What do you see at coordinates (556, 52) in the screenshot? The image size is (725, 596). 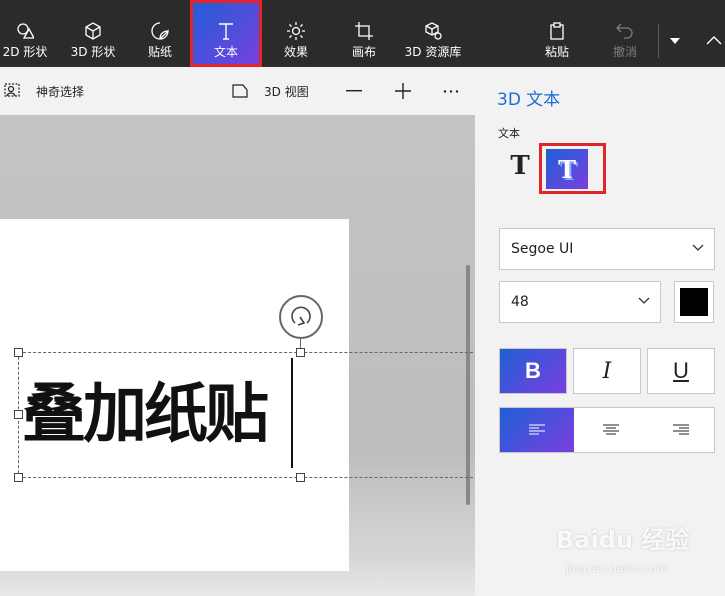 I see `paste-label: 粘贴` at bounding box center [556, 52].